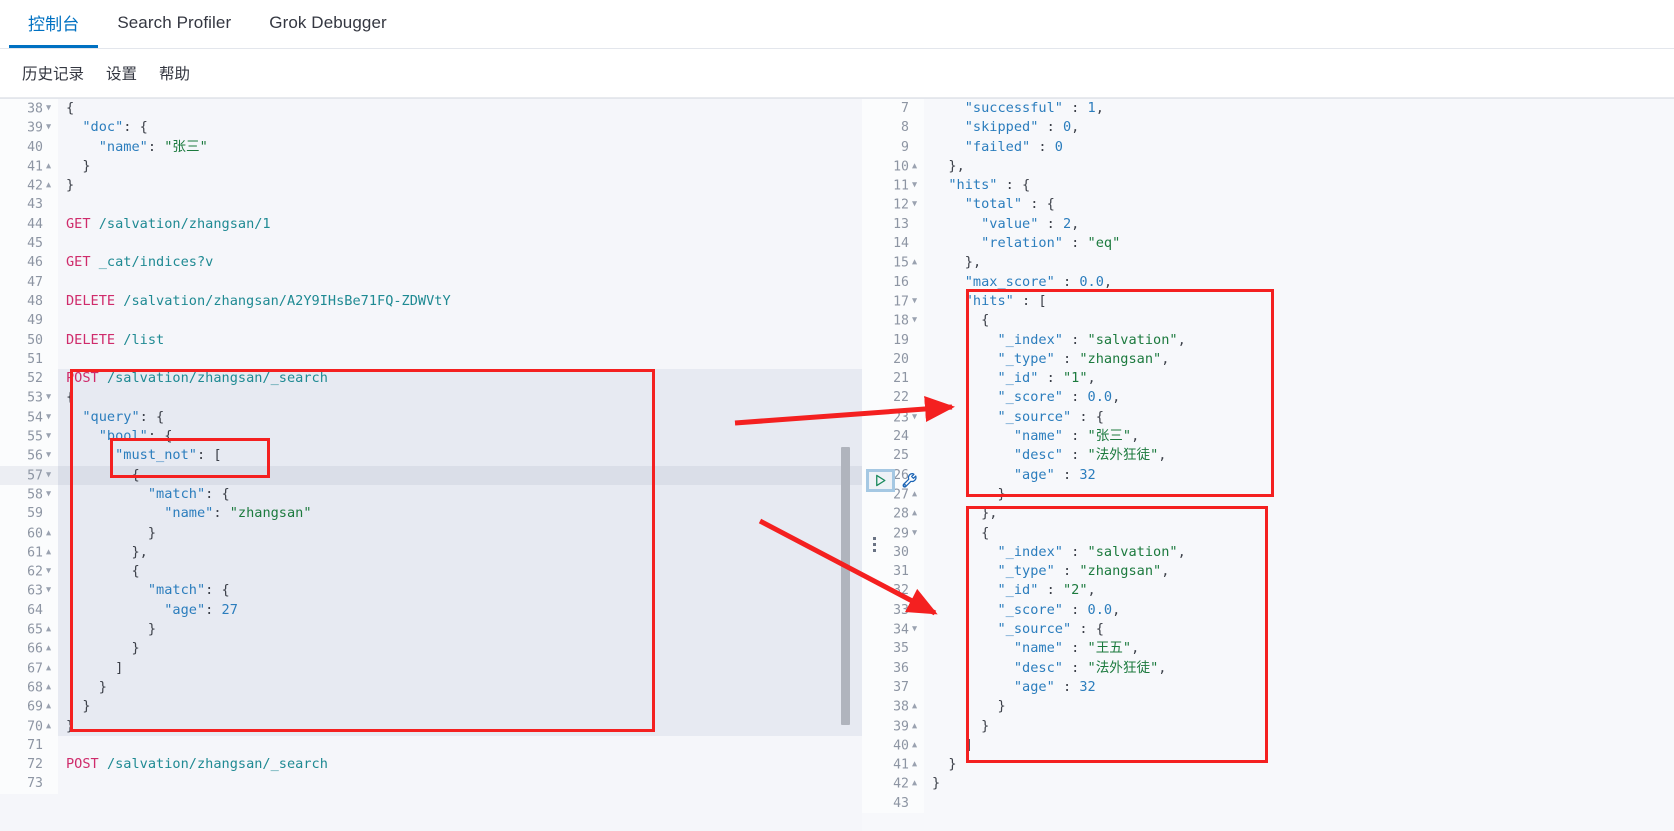  Describe the element at coordinates (1268, 398) in the screenshot. I see `code-line: 22 "_score" : 0.0,` at that location.